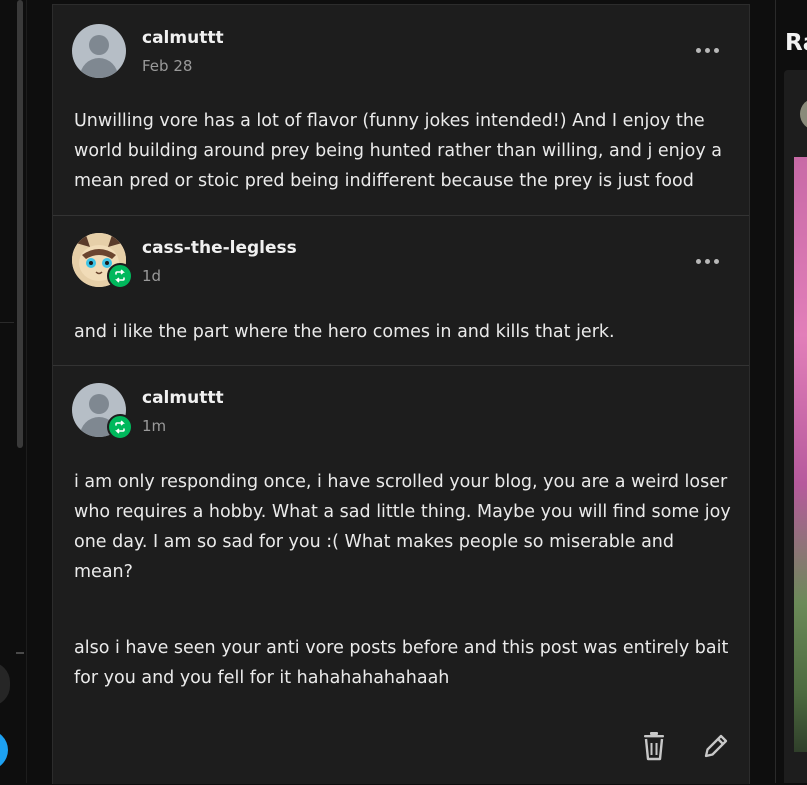 The height and width of the screenshot is (785, 807). I want to click on trash-icon, so click(654, 748).